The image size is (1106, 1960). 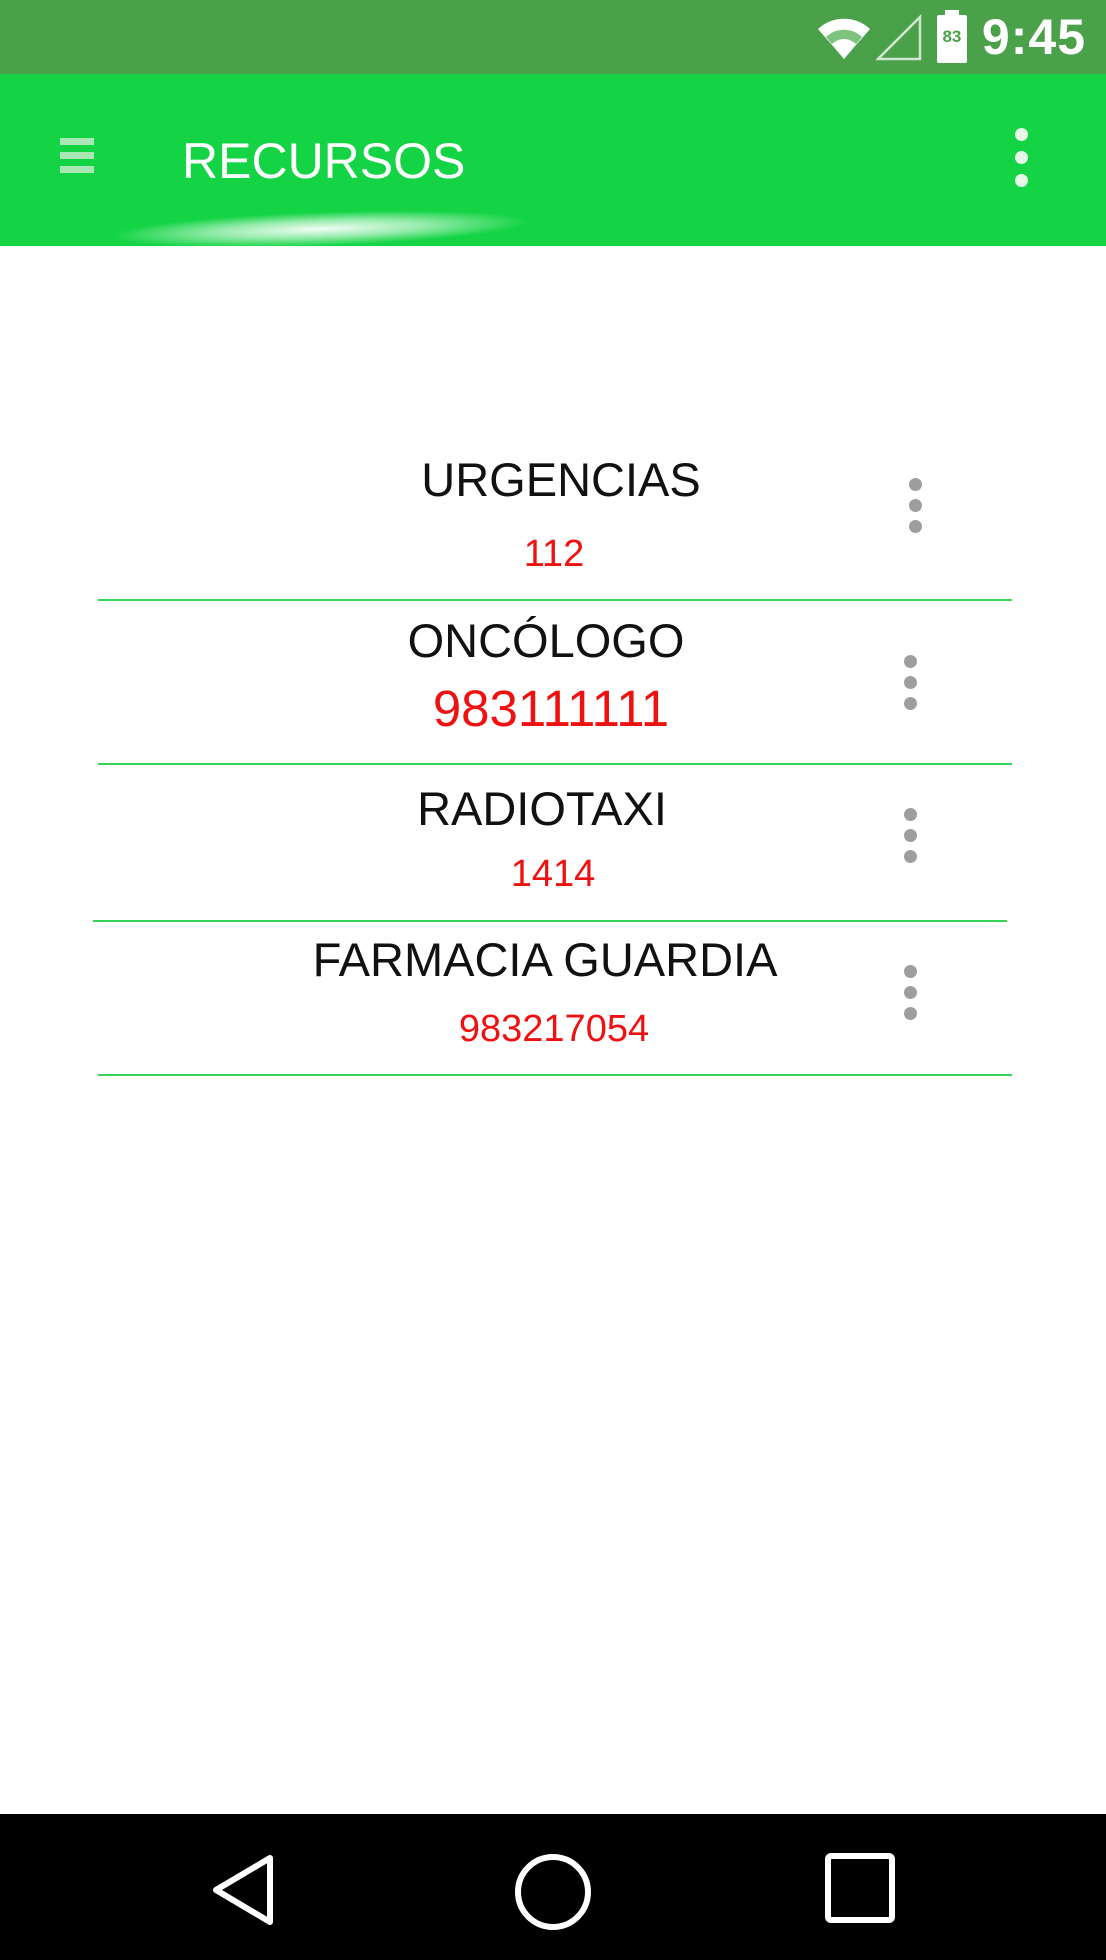 I want to click on resource-phone: 983111111, so click(x=551, y=708).